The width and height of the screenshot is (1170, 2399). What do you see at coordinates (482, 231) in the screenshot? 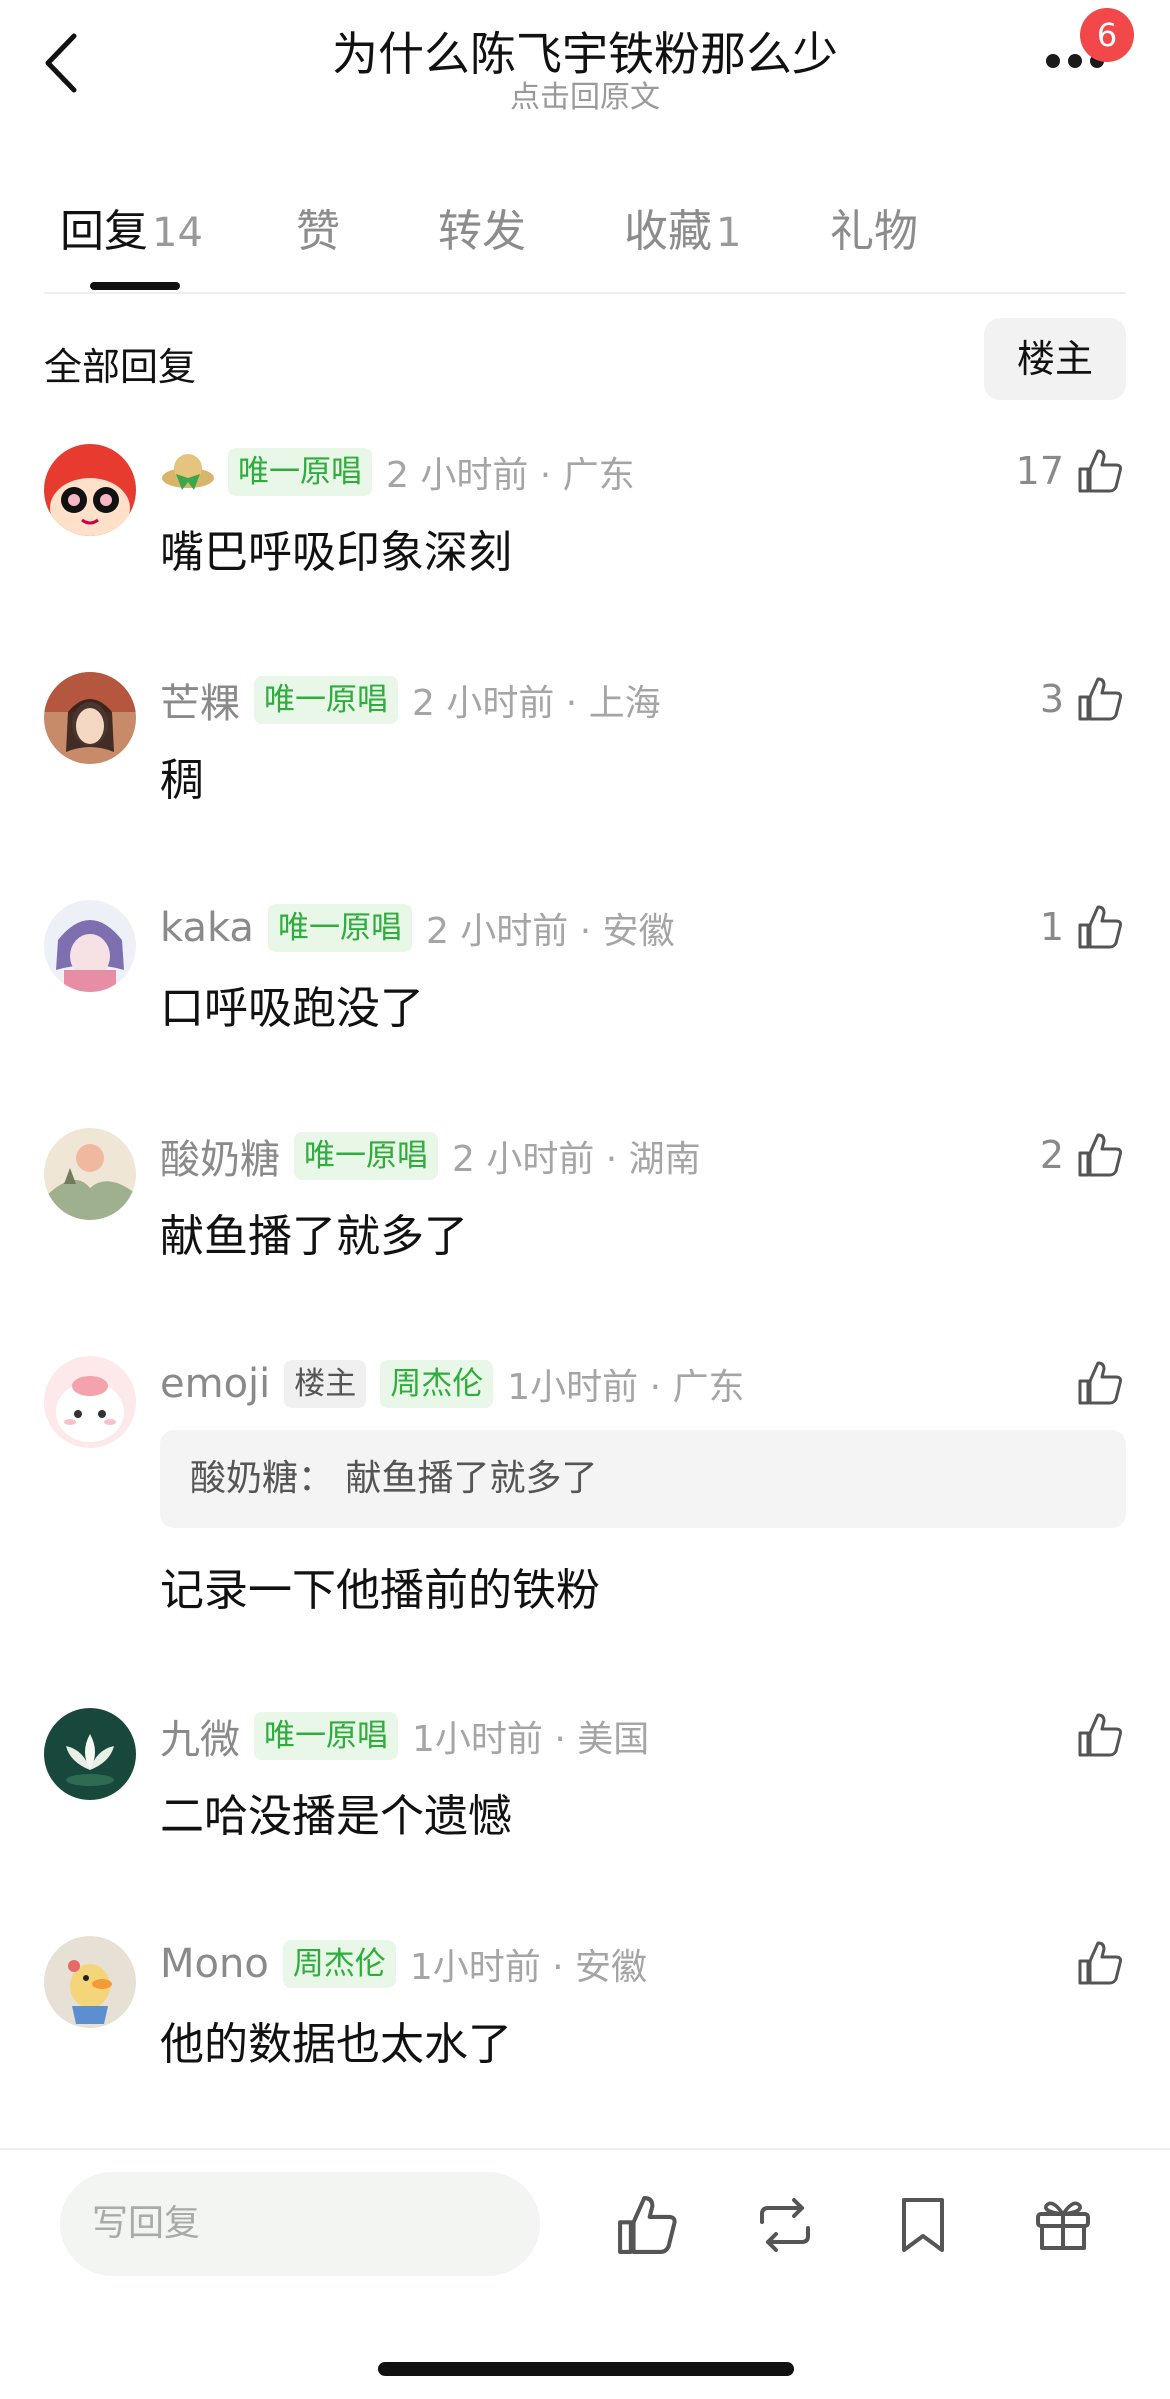
I see `tab-label: 转发` at bounding box center [482, 231].